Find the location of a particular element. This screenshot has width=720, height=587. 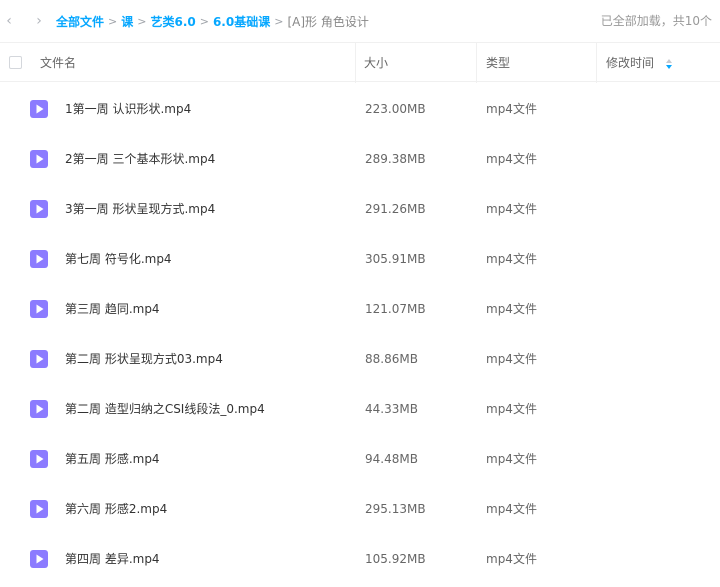

file-name: 第六周 形感2.mp4 is located at coordinates (116, 509).